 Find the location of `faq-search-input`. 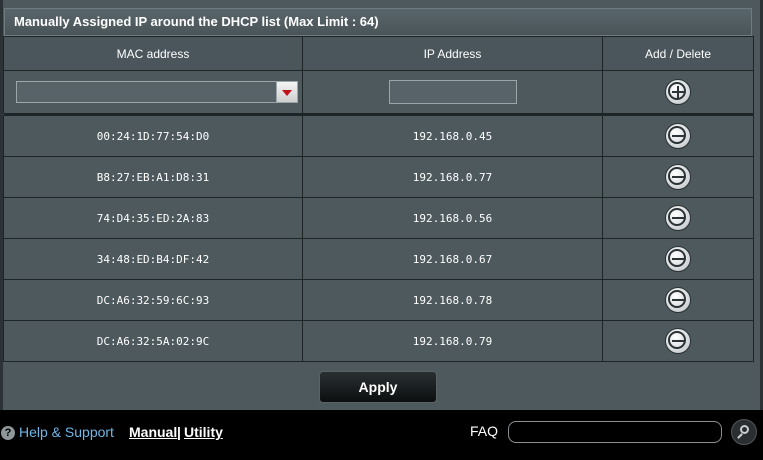

faq-search-input is located at coordinates (615, 432).